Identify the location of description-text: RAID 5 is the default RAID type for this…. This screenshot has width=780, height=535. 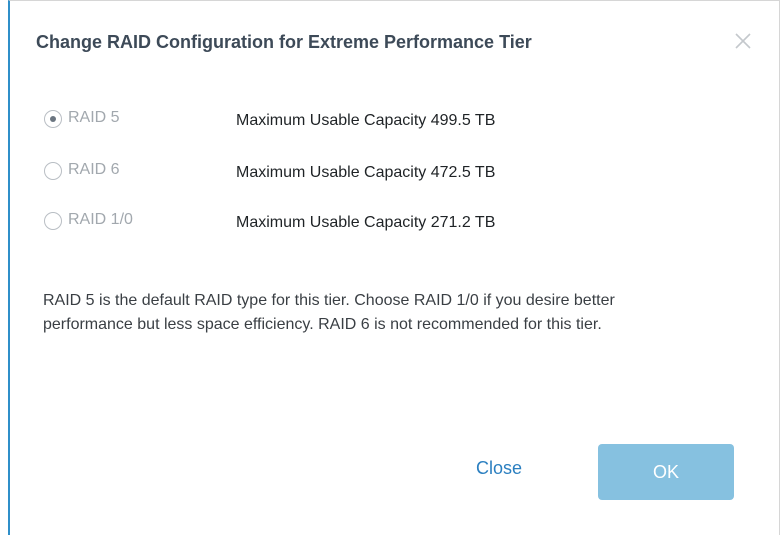
(329, 312).